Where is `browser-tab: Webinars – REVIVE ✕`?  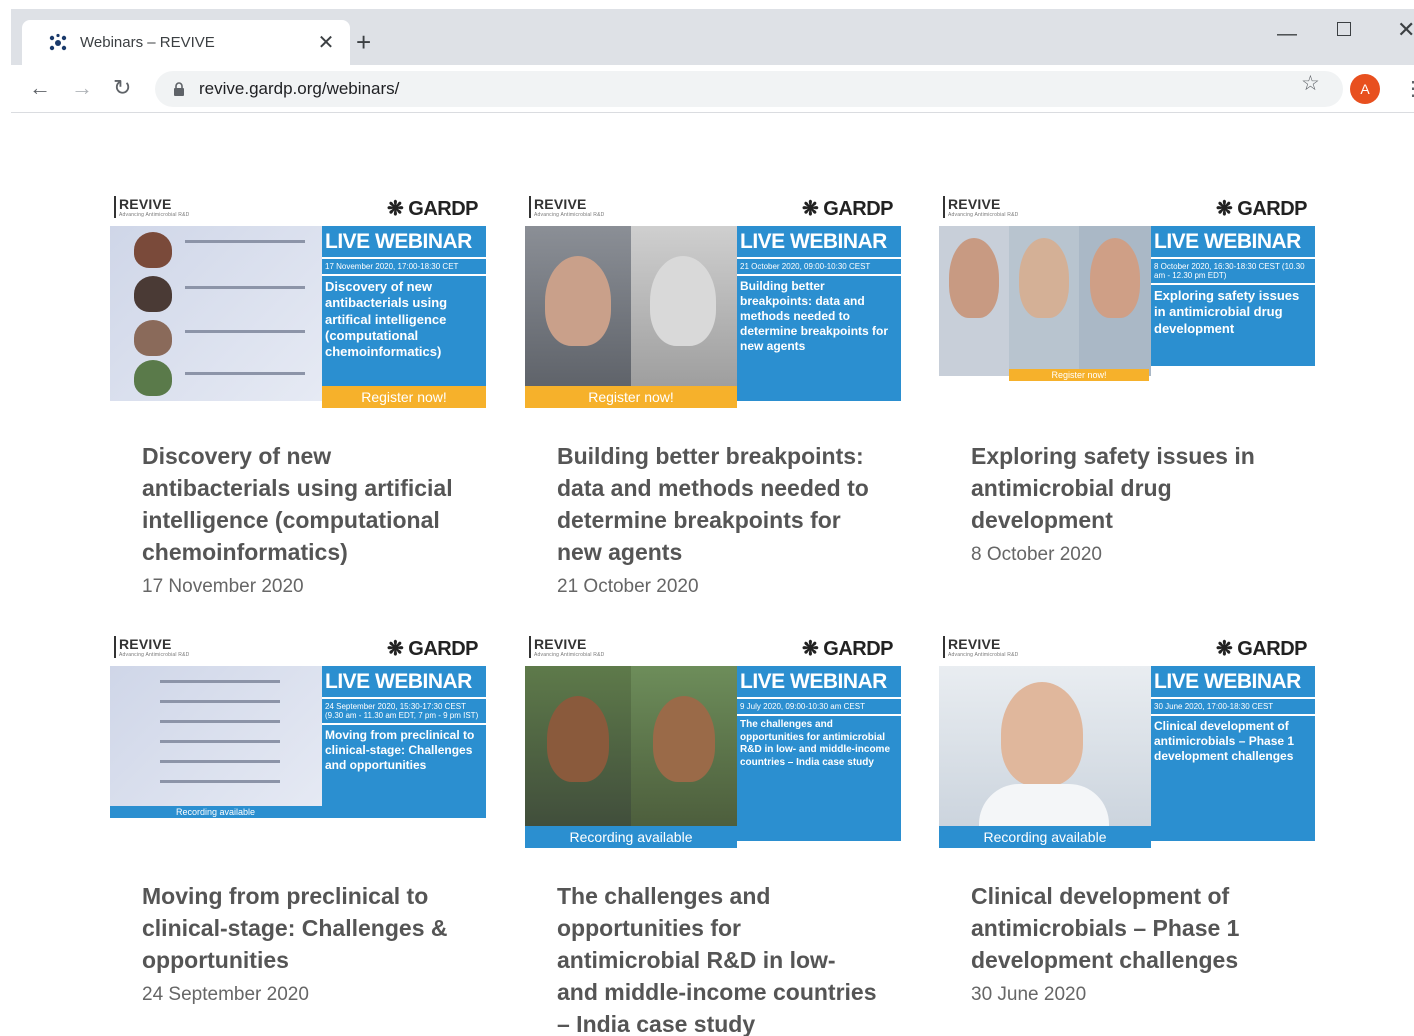 browser-tab: Webinars – REVIVE ✕ is located at coordinates (186, 42).